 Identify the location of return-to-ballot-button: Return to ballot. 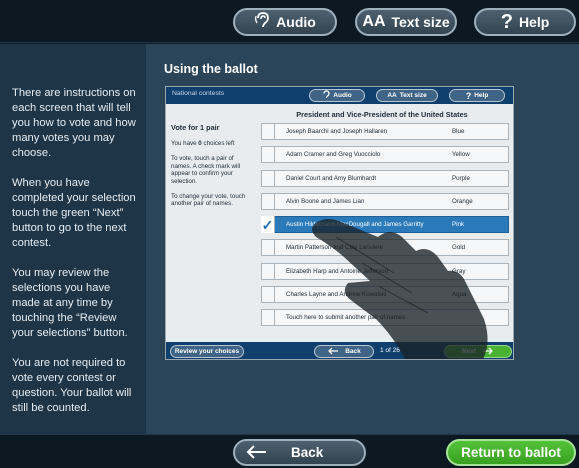
(511, 452).